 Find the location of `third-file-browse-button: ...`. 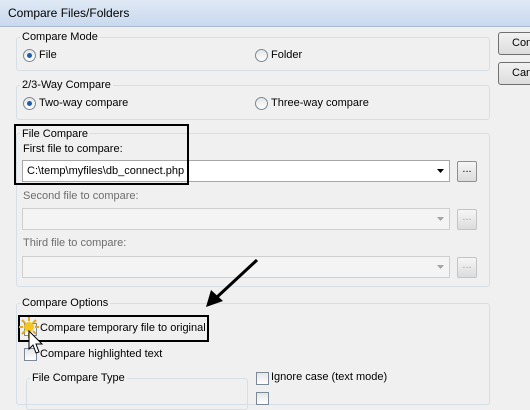

third-file-browse-button: ... is located at coordinates (467, 267).